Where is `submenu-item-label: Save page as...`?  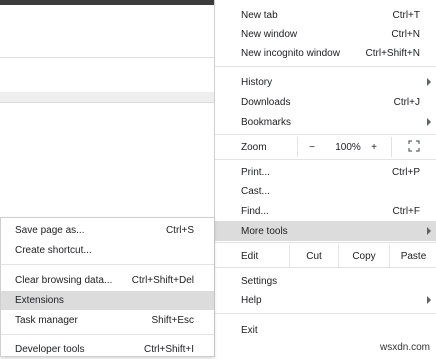
submenu-item-label: Save page as... is located at coordinates (50, 230).